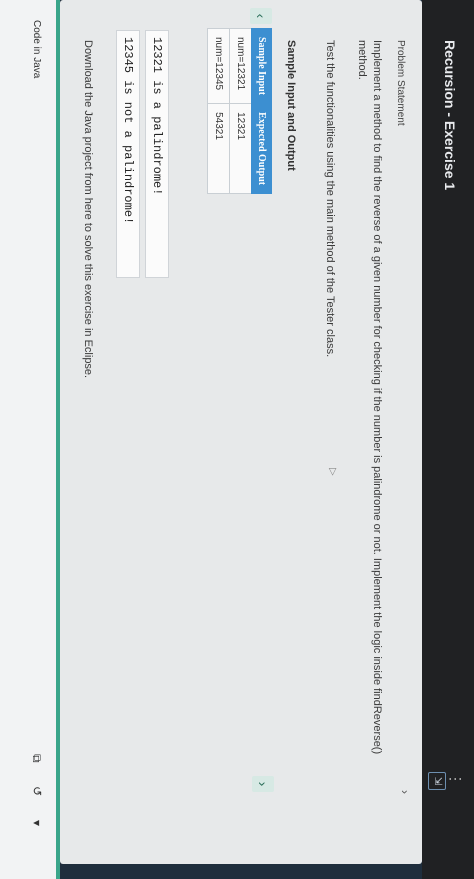 This screenshot has width=474, height=879. I want to click on table-header: Expected Output, so click(261, 148).